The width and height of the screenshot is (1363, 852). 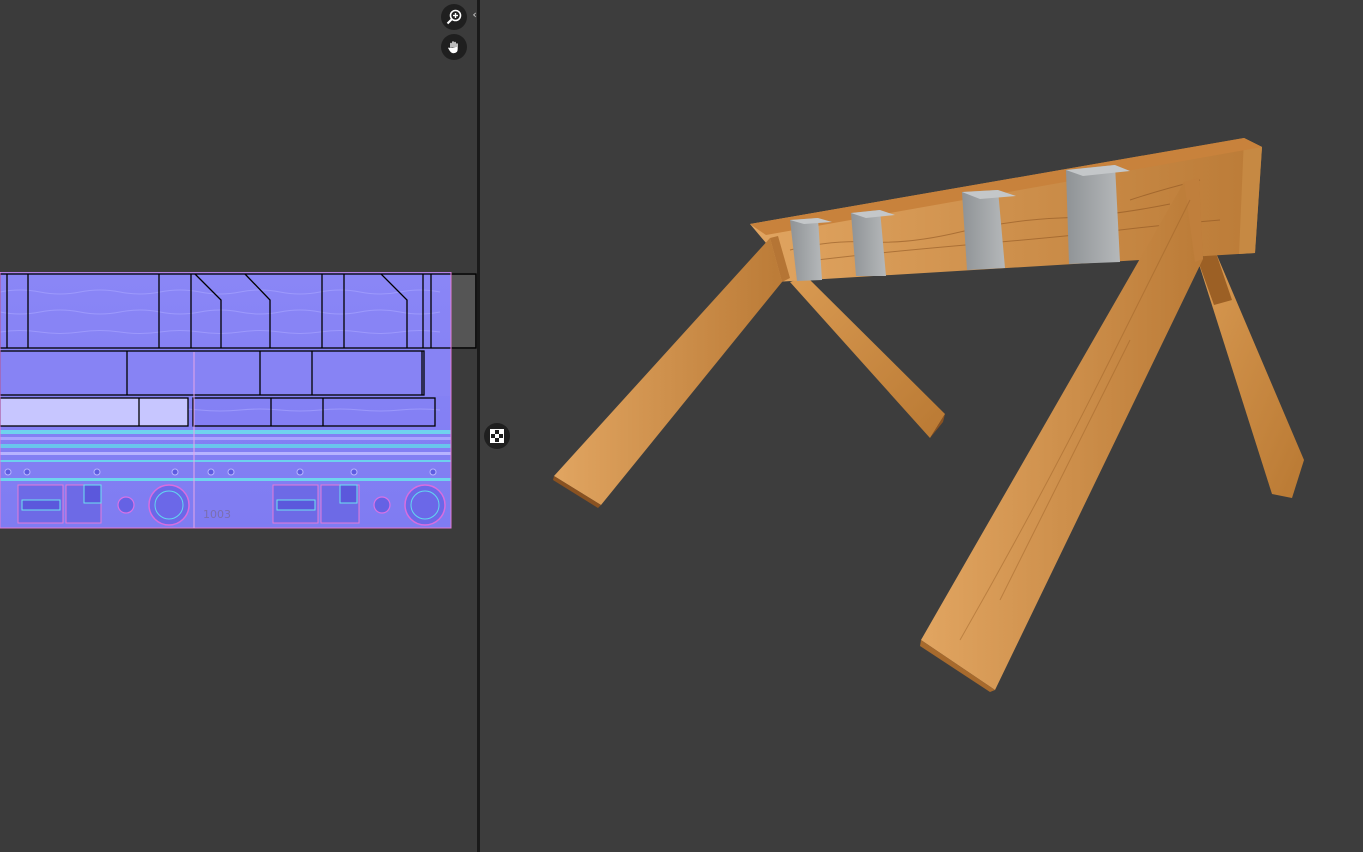 What do you see at coordinates (668, 371) in the screenshot?
I see `front-left-leg` at bounding box center [668, 371].